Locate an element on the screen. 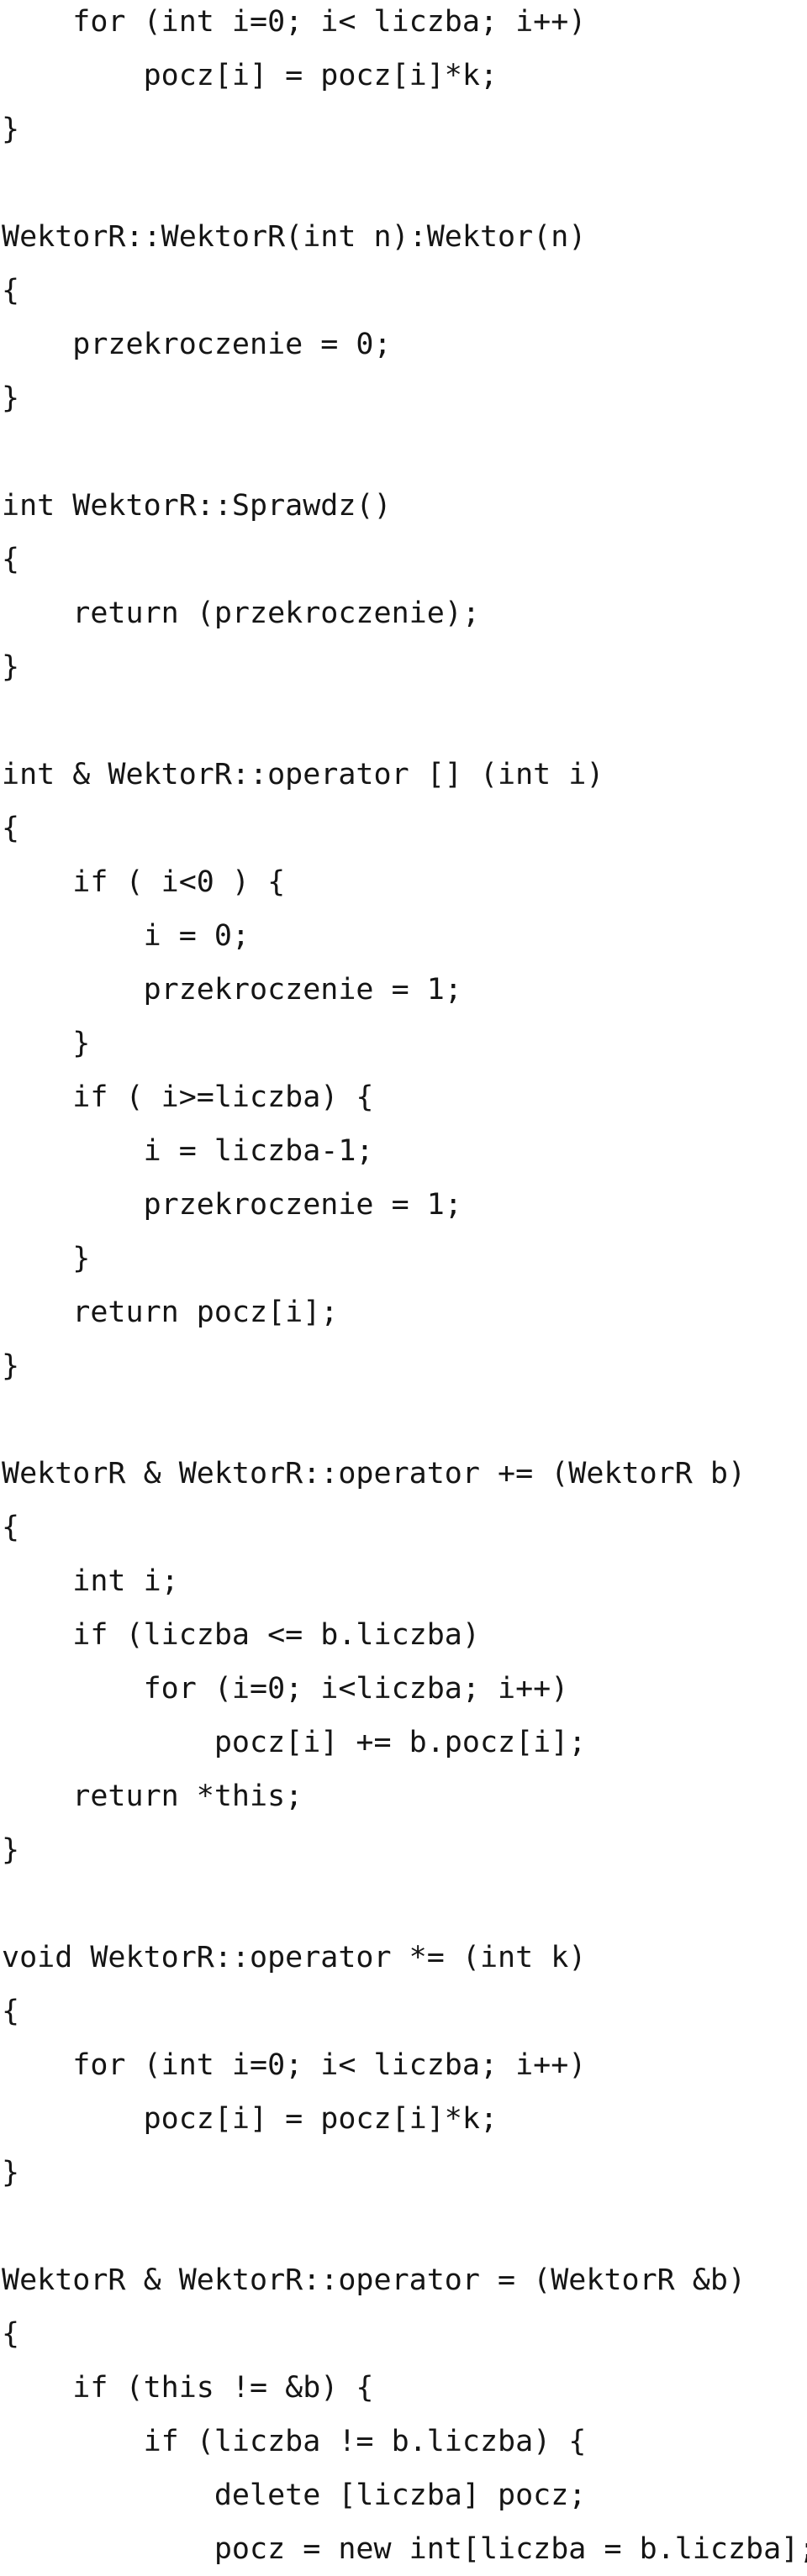  code-line: przekroczenie = 0; is located at coordinates (197, 344).